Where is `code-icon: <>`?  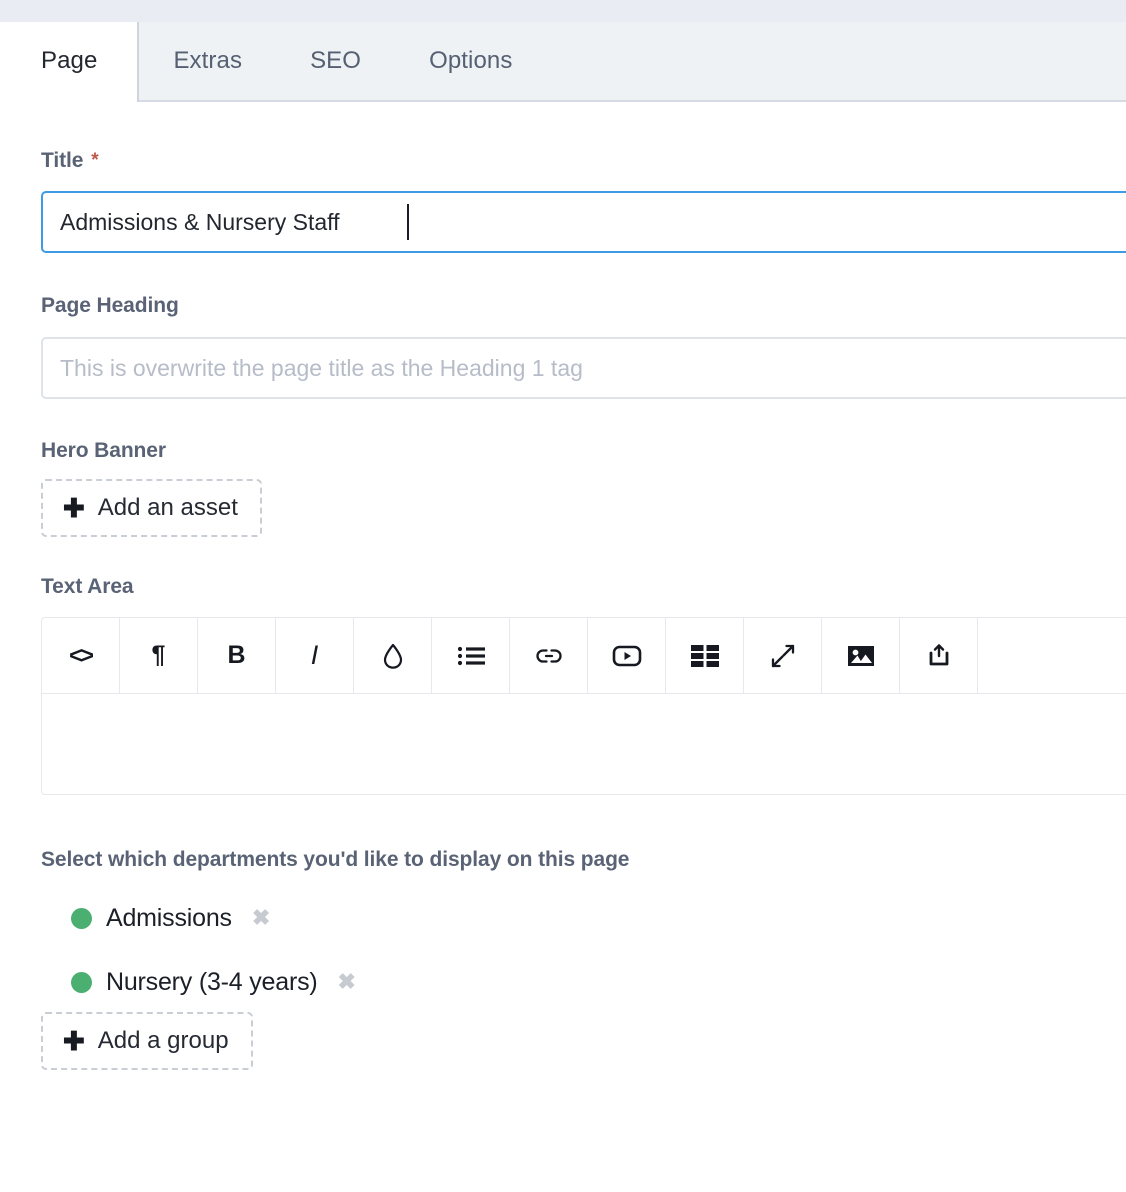 code-icon: <> is located at coordinates (81, 655).